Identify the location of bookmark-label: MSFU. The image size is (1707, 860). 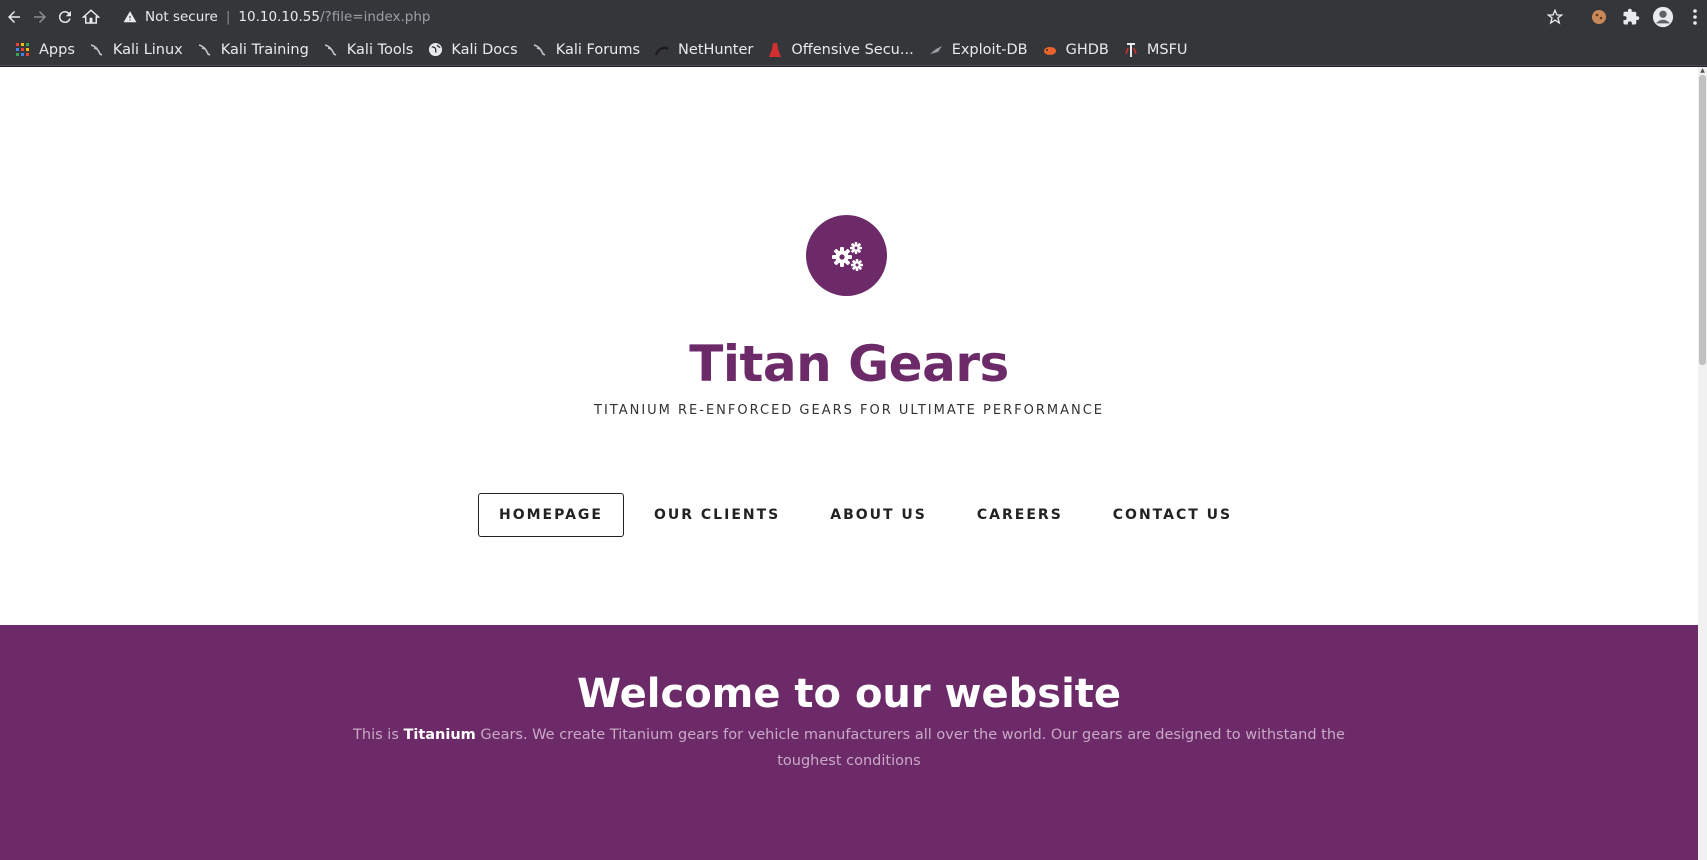
(1167, 49).